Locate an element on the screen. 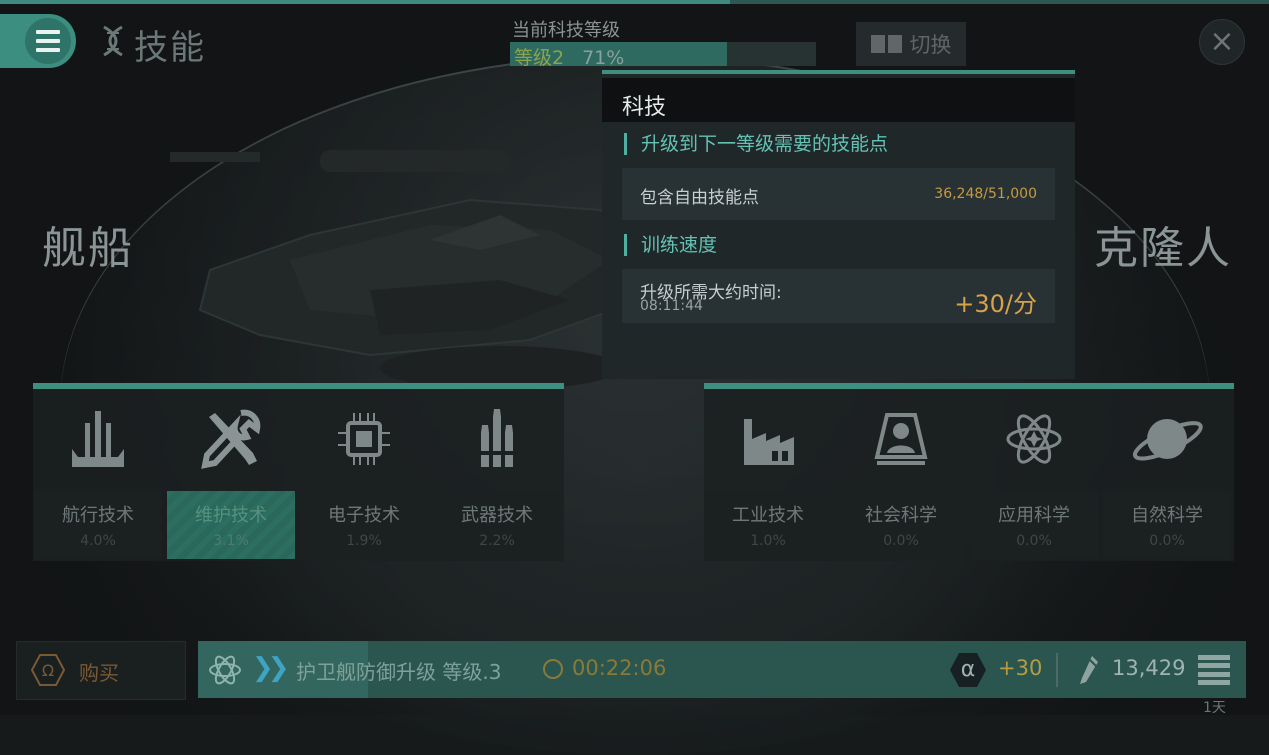 The image size is (1269, 755). svg-text: Ω is located at coordinates (48, 670).